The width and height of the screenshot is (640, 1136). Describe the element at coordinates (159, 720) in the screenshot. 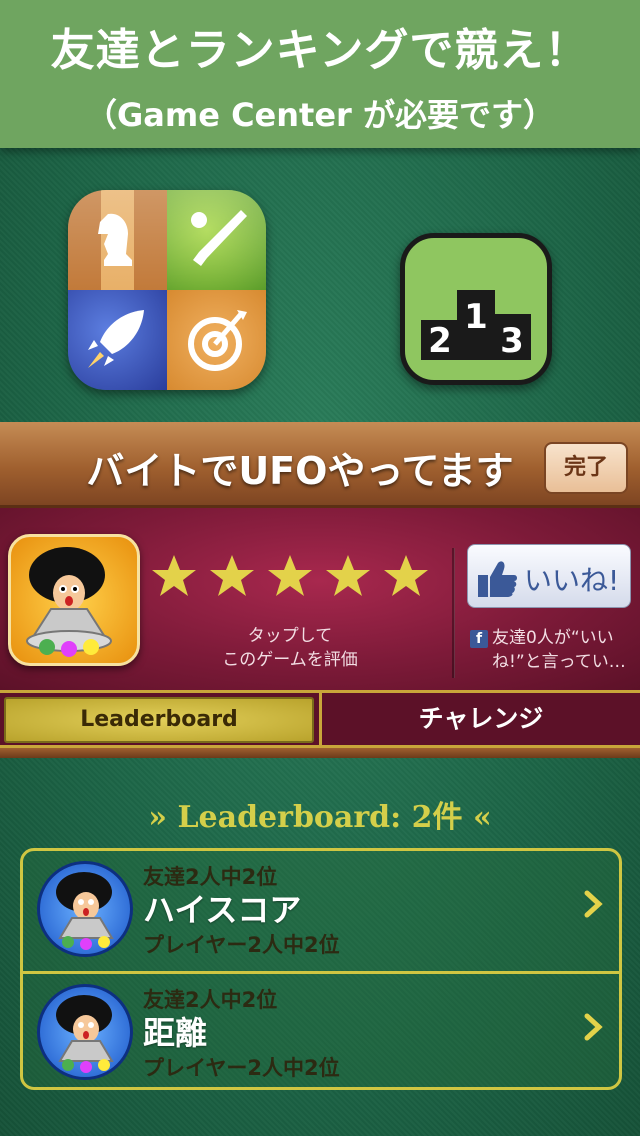

I see `tab-leaderboard: Leaderboard` at that location.